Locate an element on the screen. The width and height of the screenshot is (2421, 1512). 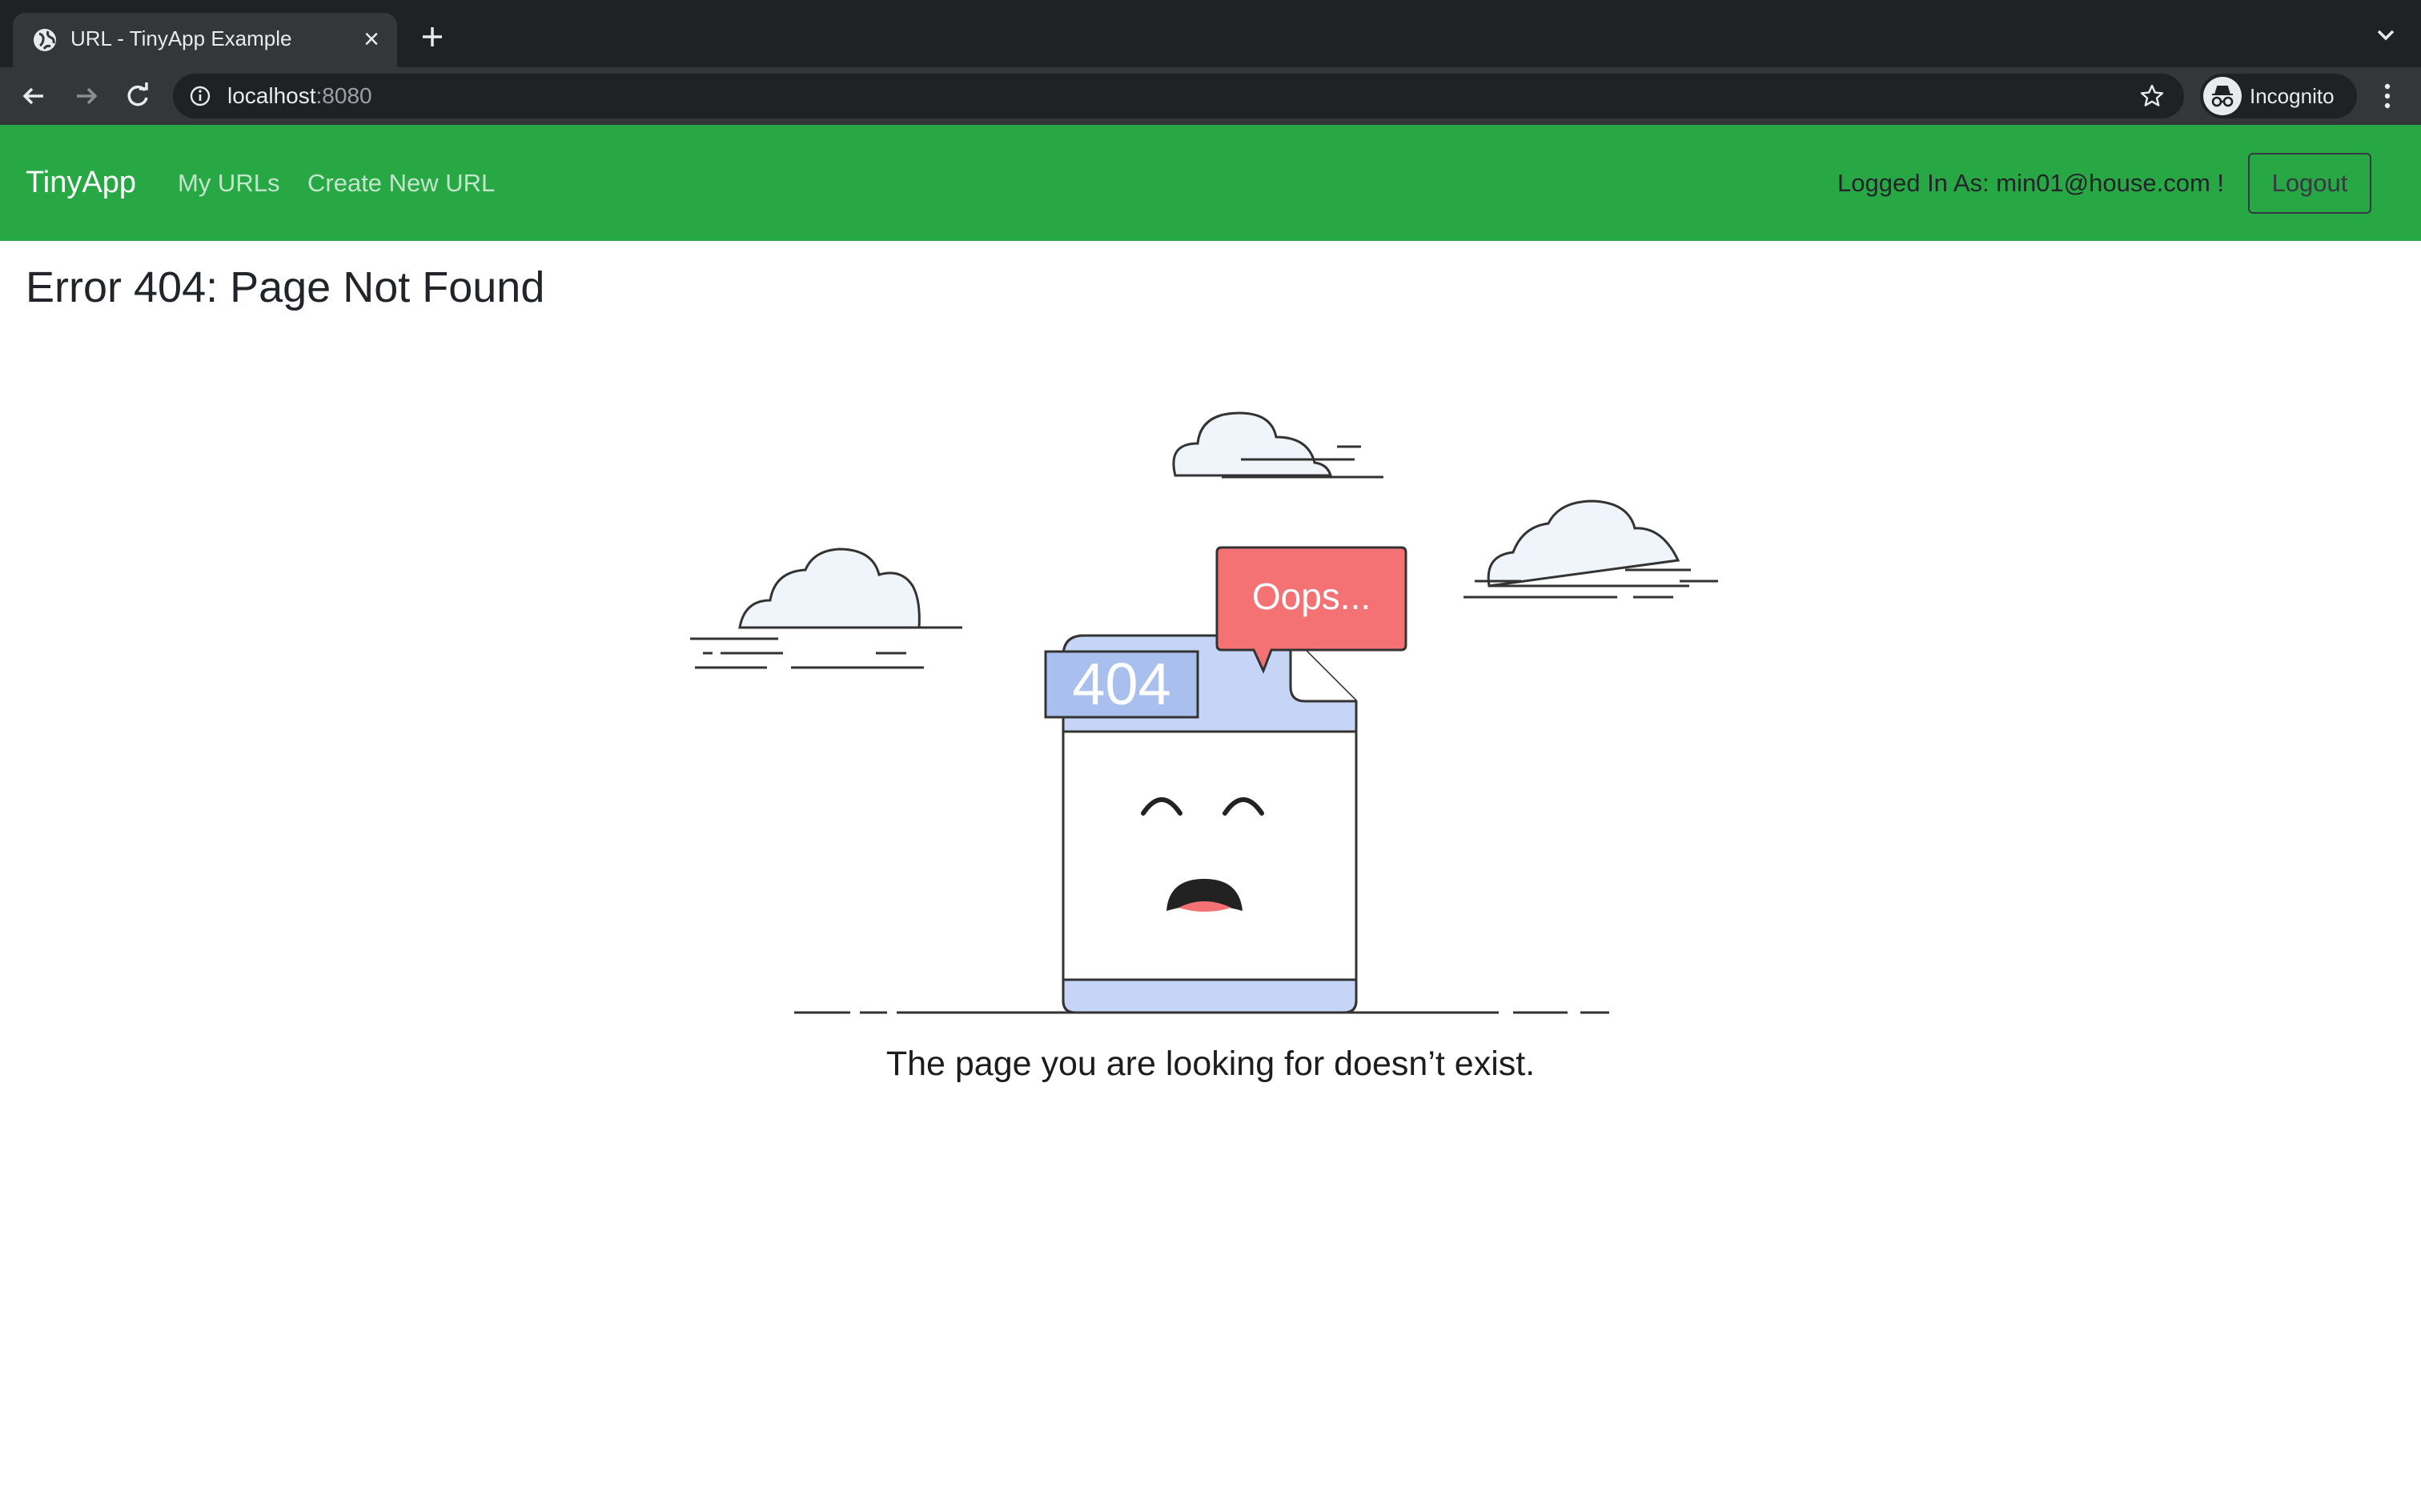
code-text: 404 is located at coordinates (1121, 684).